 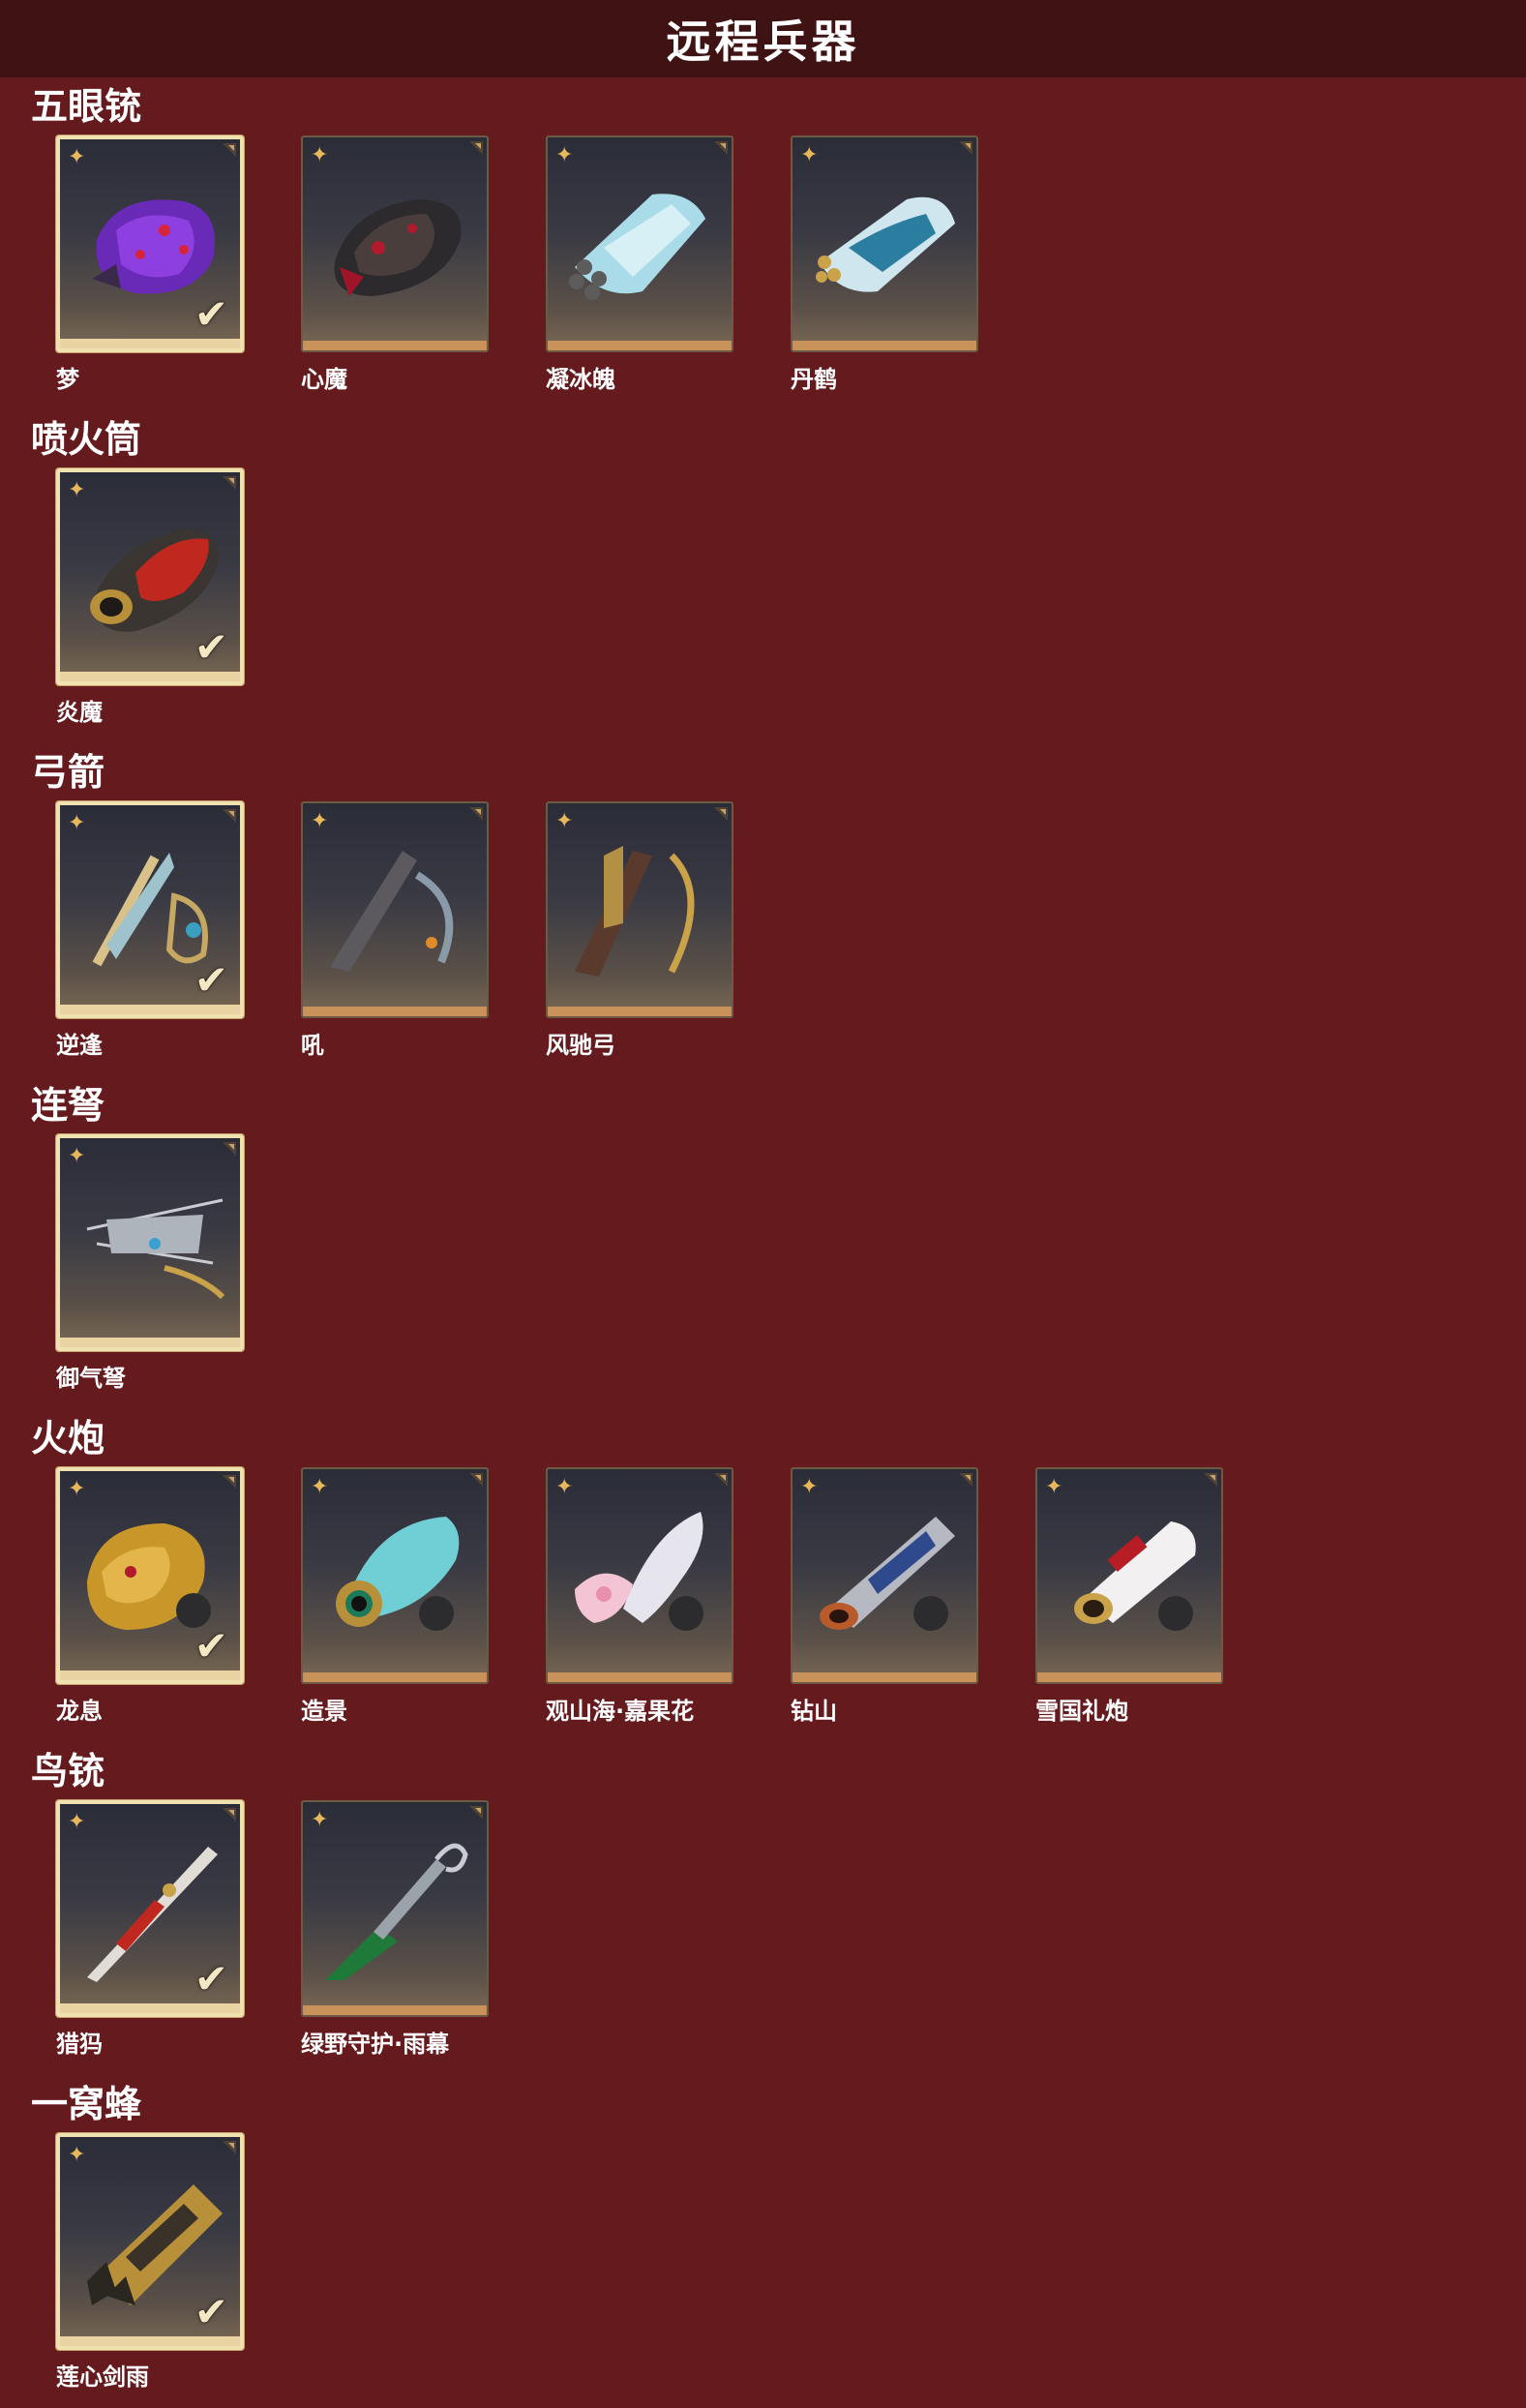 I want to click on weapon-name: 莲心剑雨, so click(x=102, y=2377).